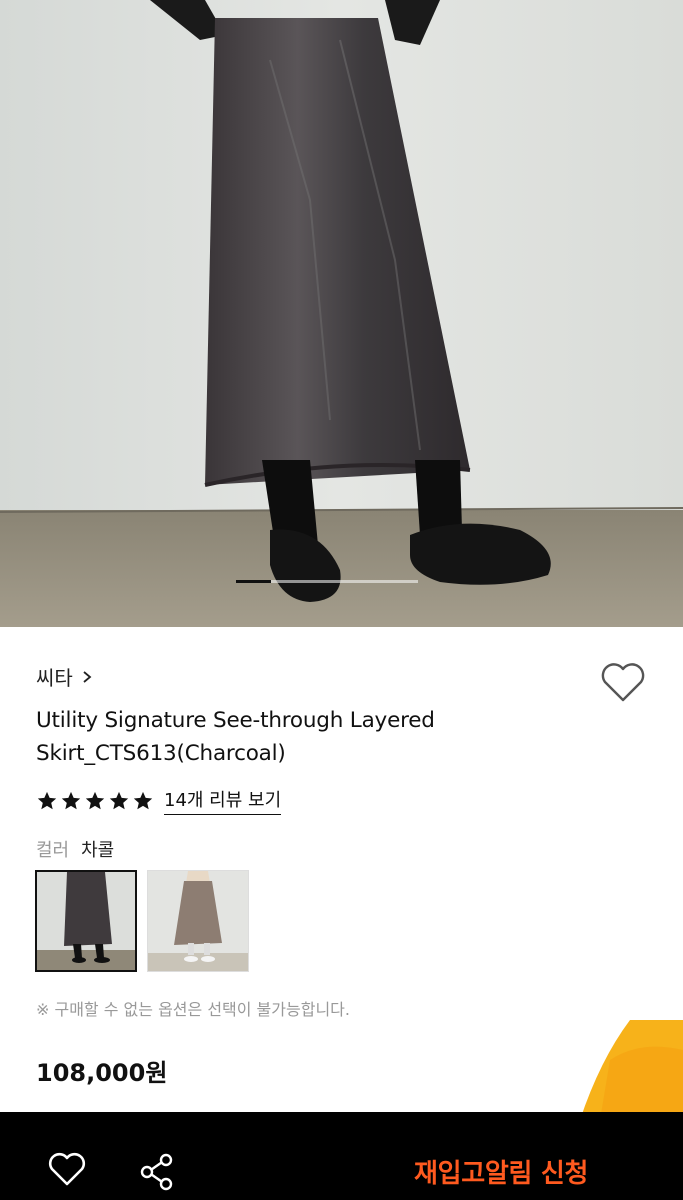 This screenshot has width=683, height=1200. Describe the element at coordinates (223, 800) in the screenshot. I see `review-link: 14개 리뷰 보기` at that location.